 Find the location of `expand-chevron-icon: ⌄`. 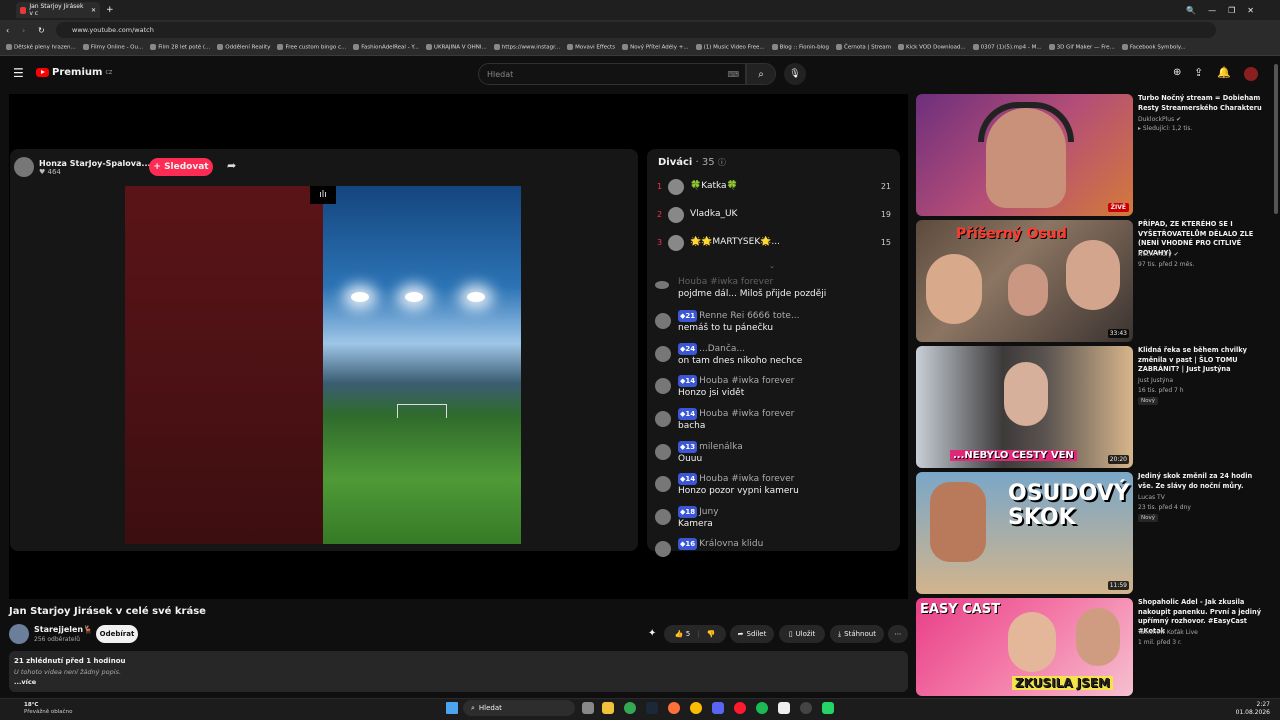

expand-chevron-icon: ⌄ is located at coordinates (772, 266).